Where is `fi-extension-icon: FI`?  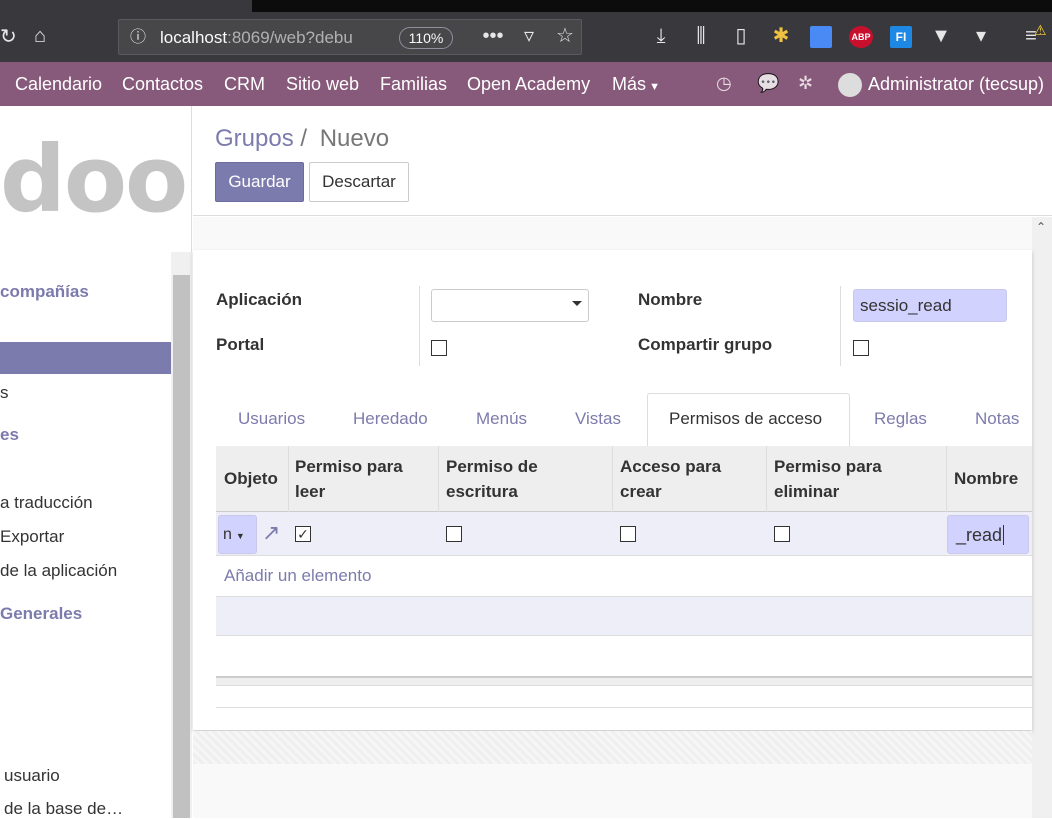
fi-extension-icon: FI is located at coordinates (901, 37).